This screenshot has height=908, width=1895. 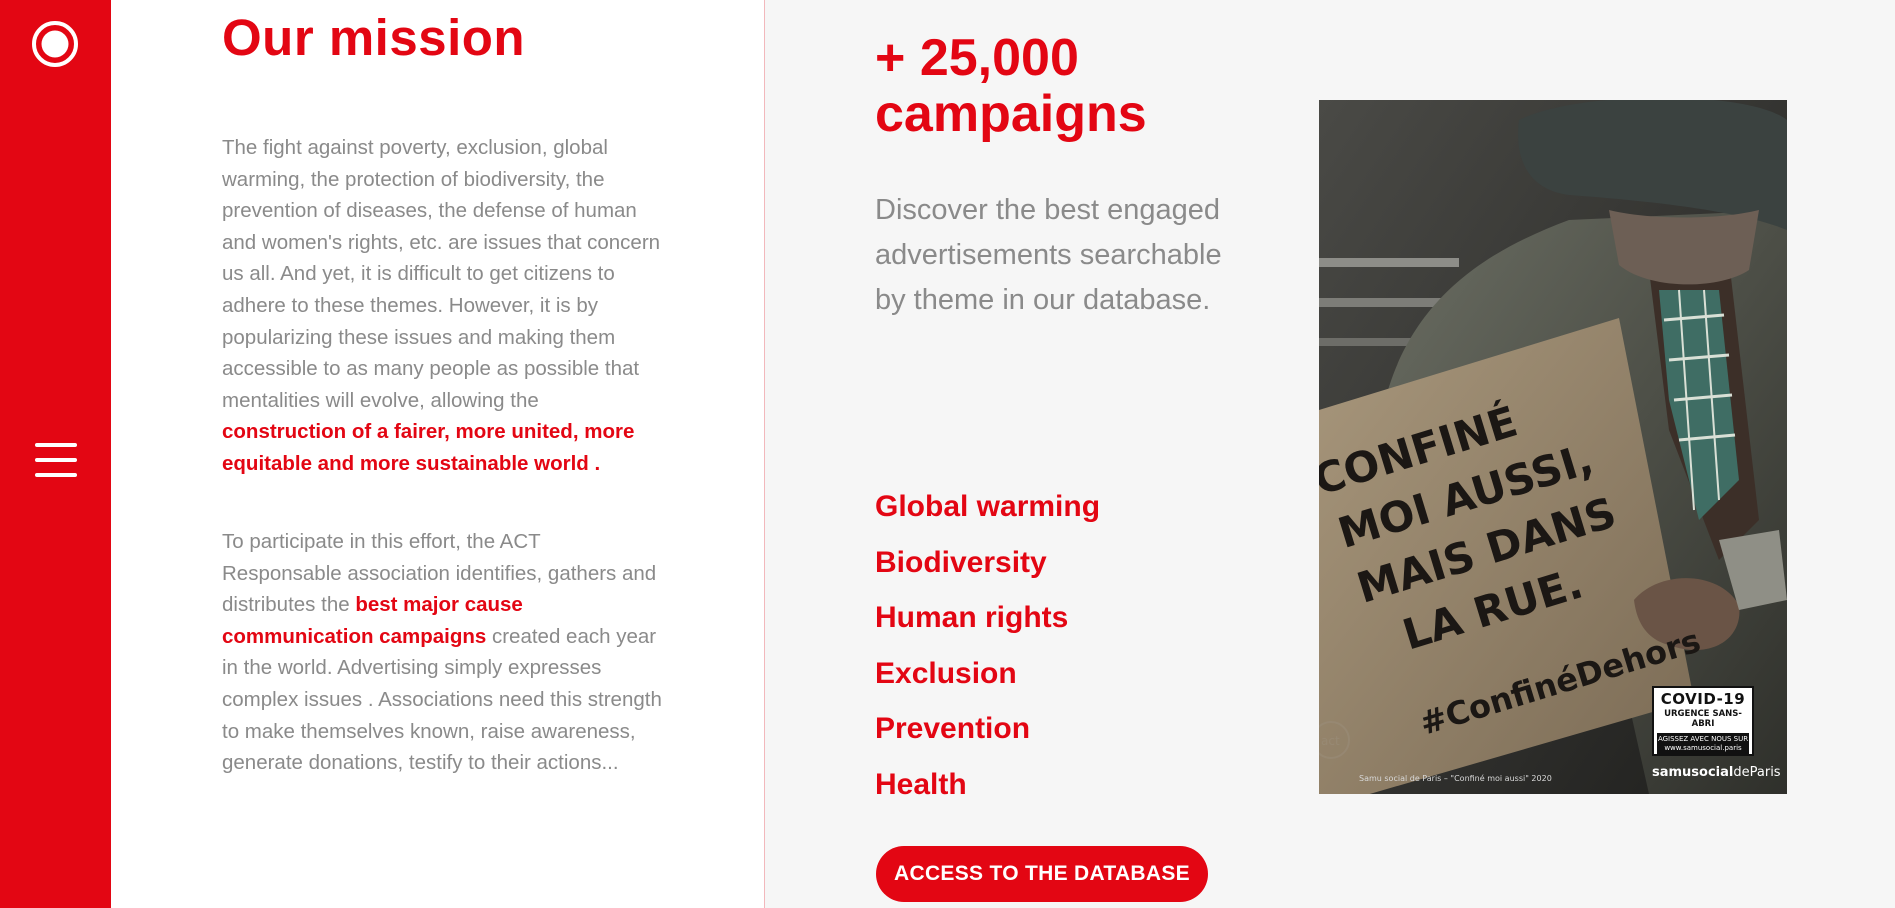 I want to click on theme-link-global-warming: Global warming, so click(x=987, y=515).